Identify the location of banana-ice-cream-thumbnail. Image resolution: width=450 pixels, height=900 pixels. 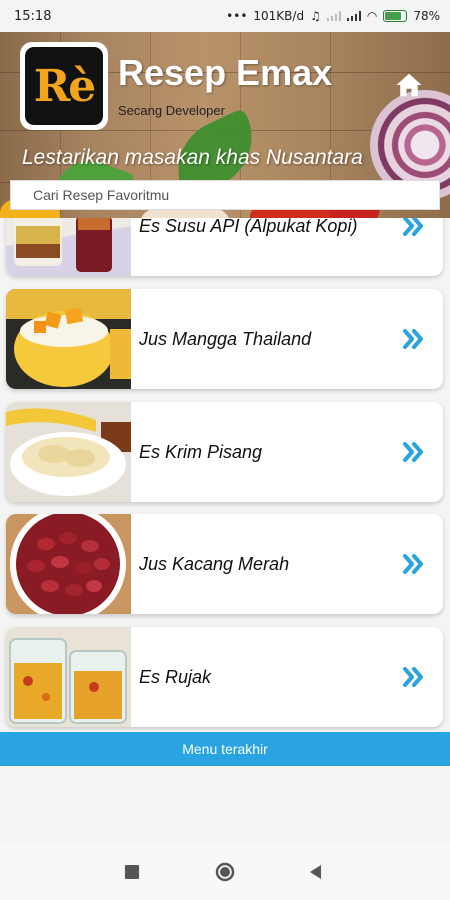
(68, 452).